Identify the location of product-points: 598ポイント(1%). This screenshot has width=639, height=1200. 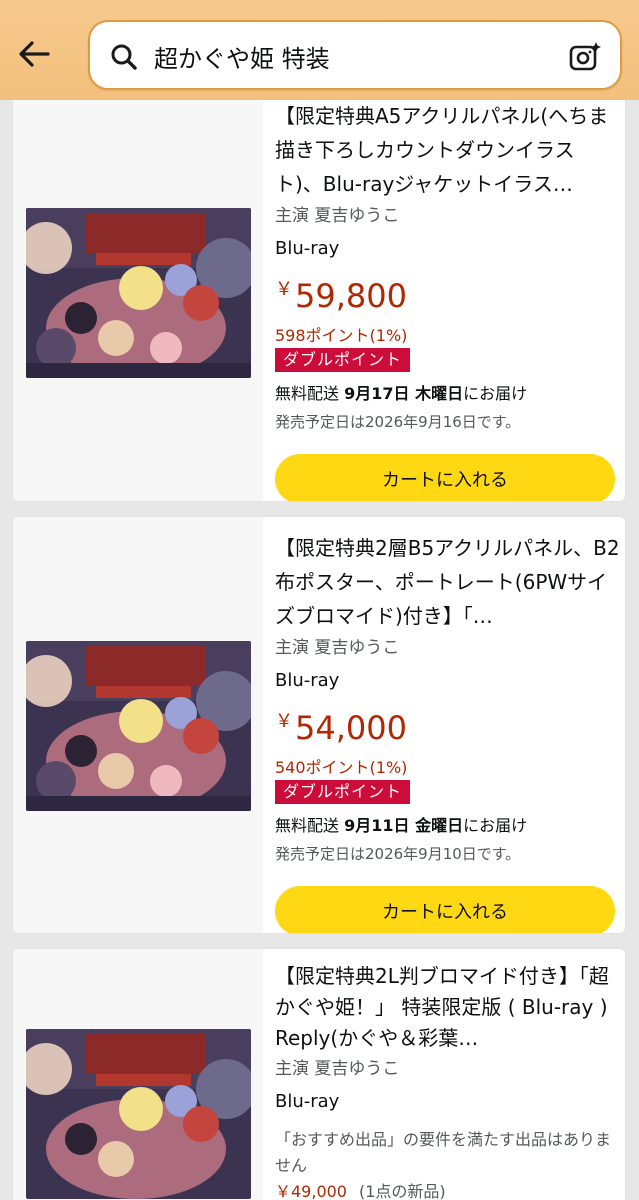
(341, 335).